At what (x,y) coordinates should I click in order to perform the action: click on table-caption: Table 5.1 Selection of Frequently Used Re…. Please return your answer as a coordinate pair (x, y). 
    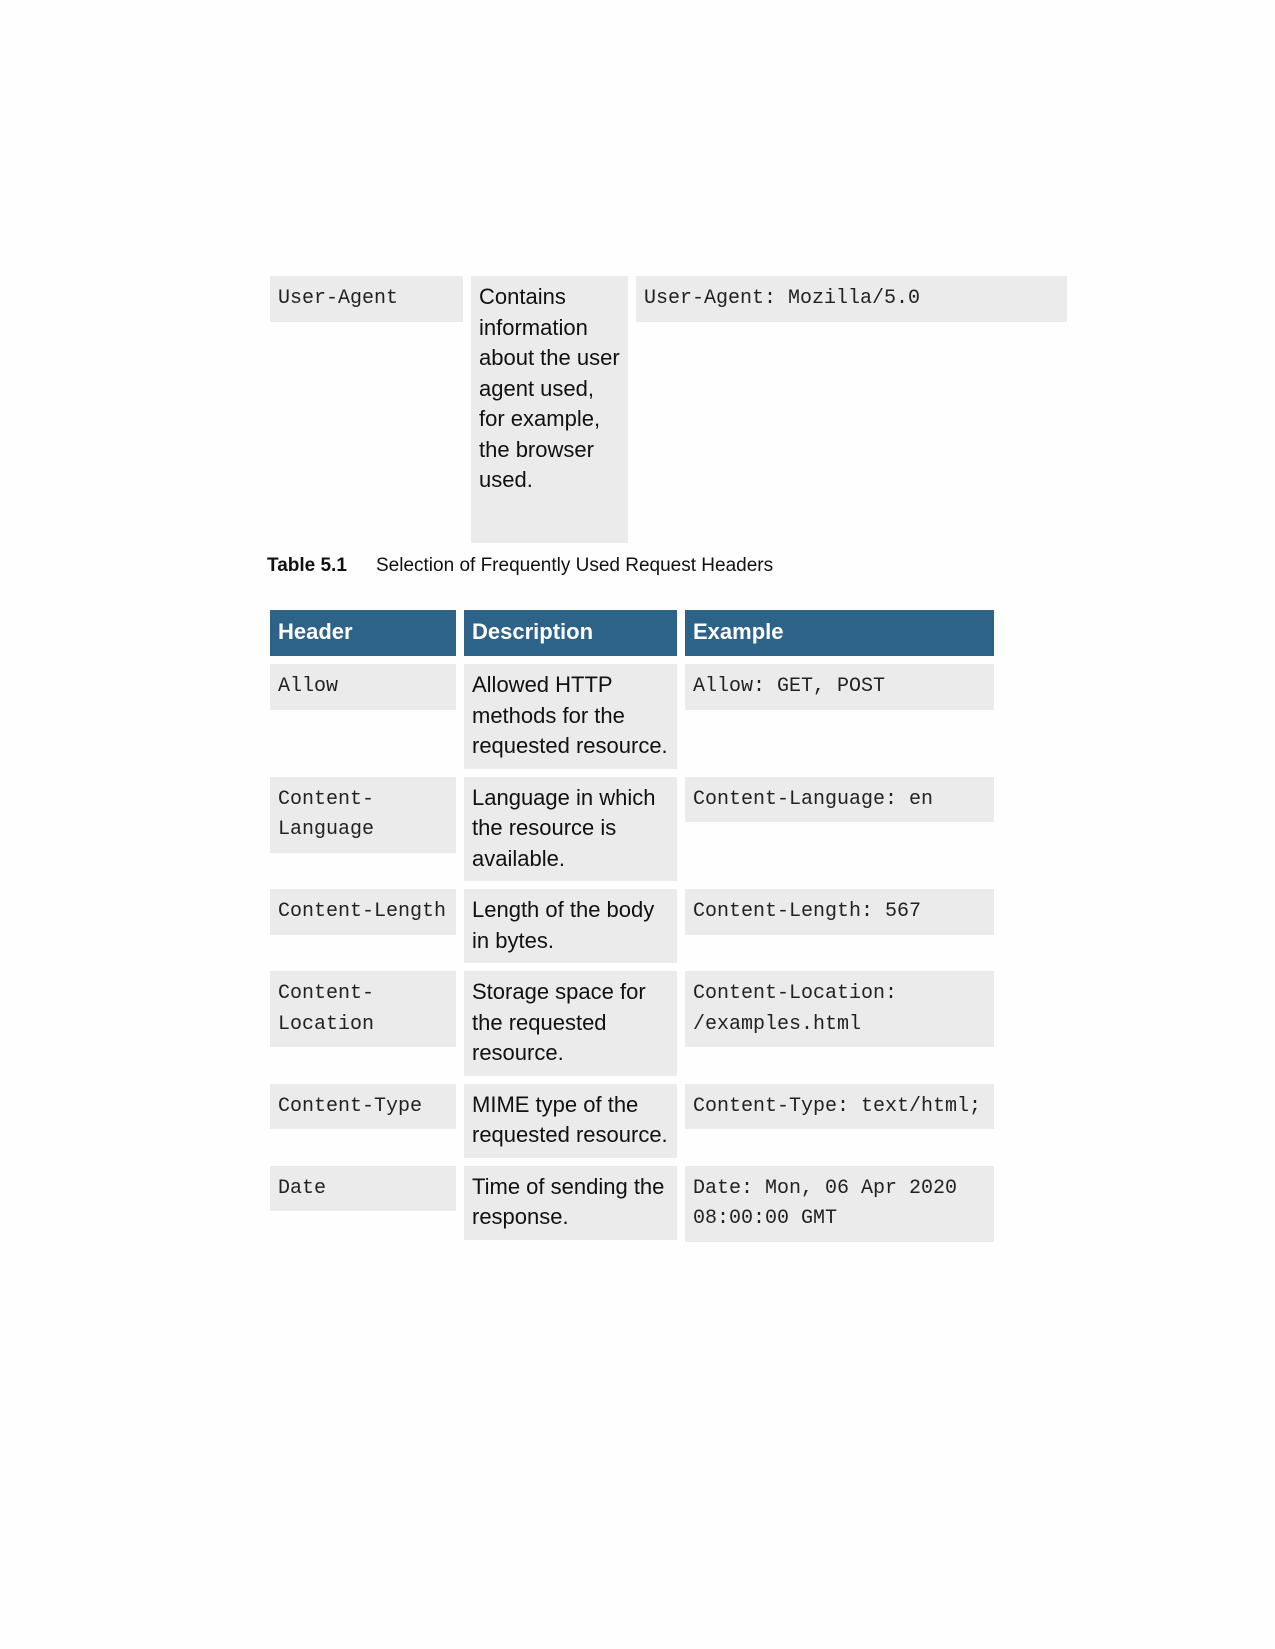
    Looking at the image, I should click on (520, 566).